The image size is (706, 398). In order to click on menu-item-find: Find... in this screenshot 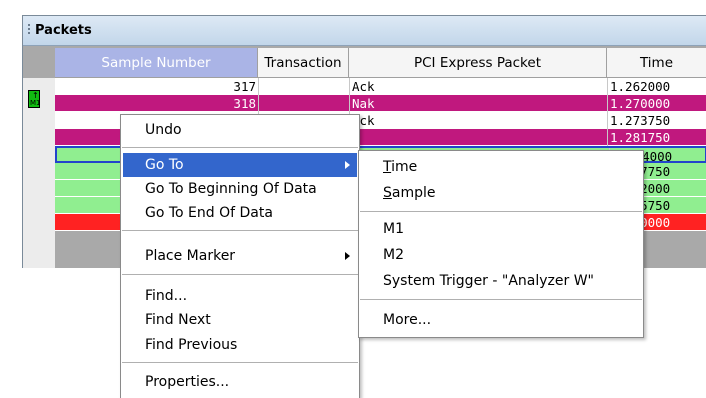, I will do `click(240, 296)`.